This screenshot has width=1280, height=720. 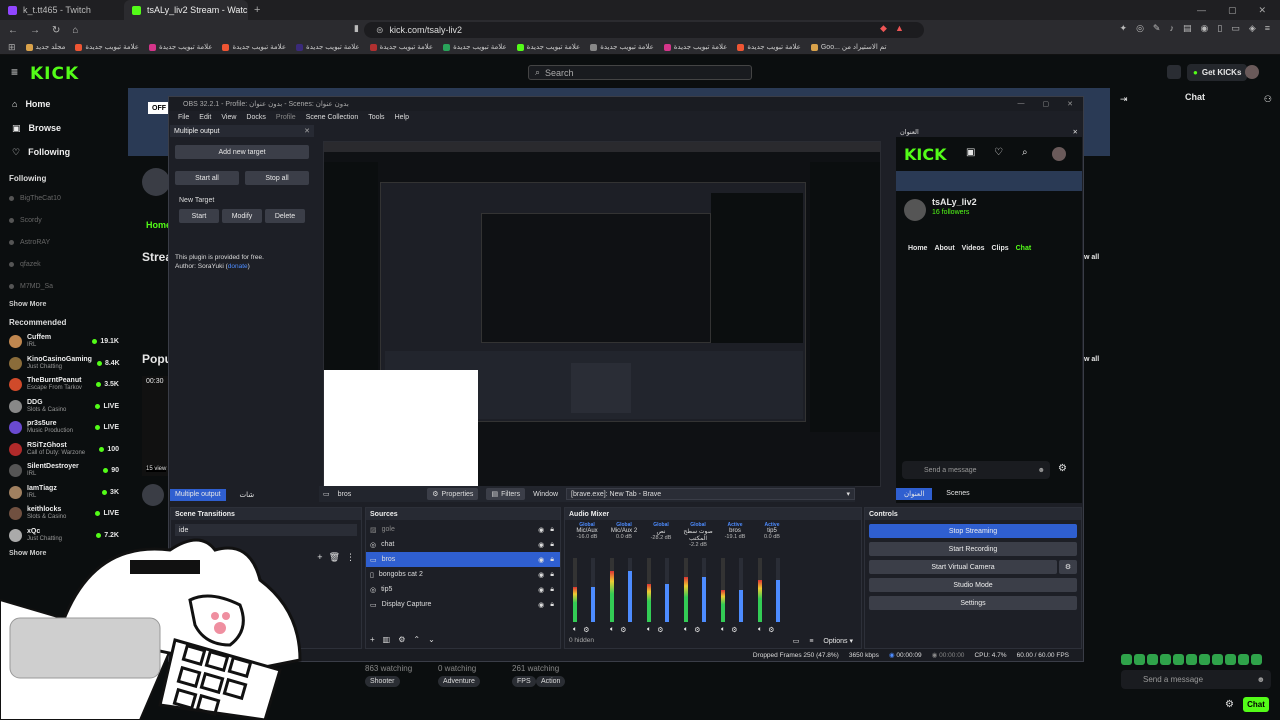 What do you see at coordinates (228, 117) in the screenshot?
I see `menu-view: View` at bounding box center [228, 117].